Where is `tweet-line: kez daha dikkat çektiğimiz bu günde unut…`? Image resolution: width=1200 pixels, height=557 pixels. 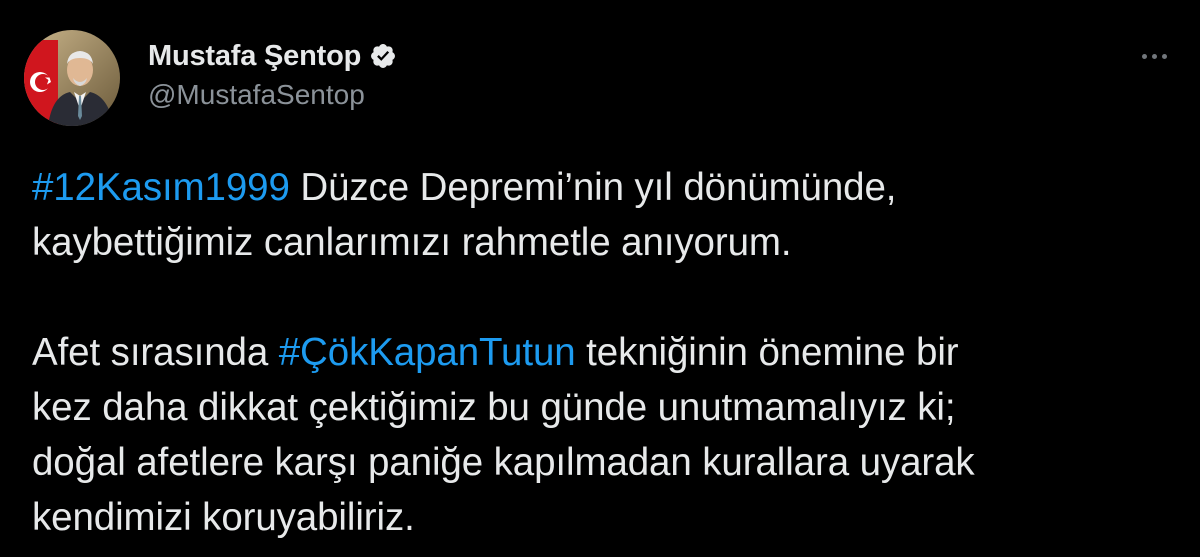
tweet-line: kez daha dikkat çektiğimiz bu günde unut… is located at coordinates (494, 407).